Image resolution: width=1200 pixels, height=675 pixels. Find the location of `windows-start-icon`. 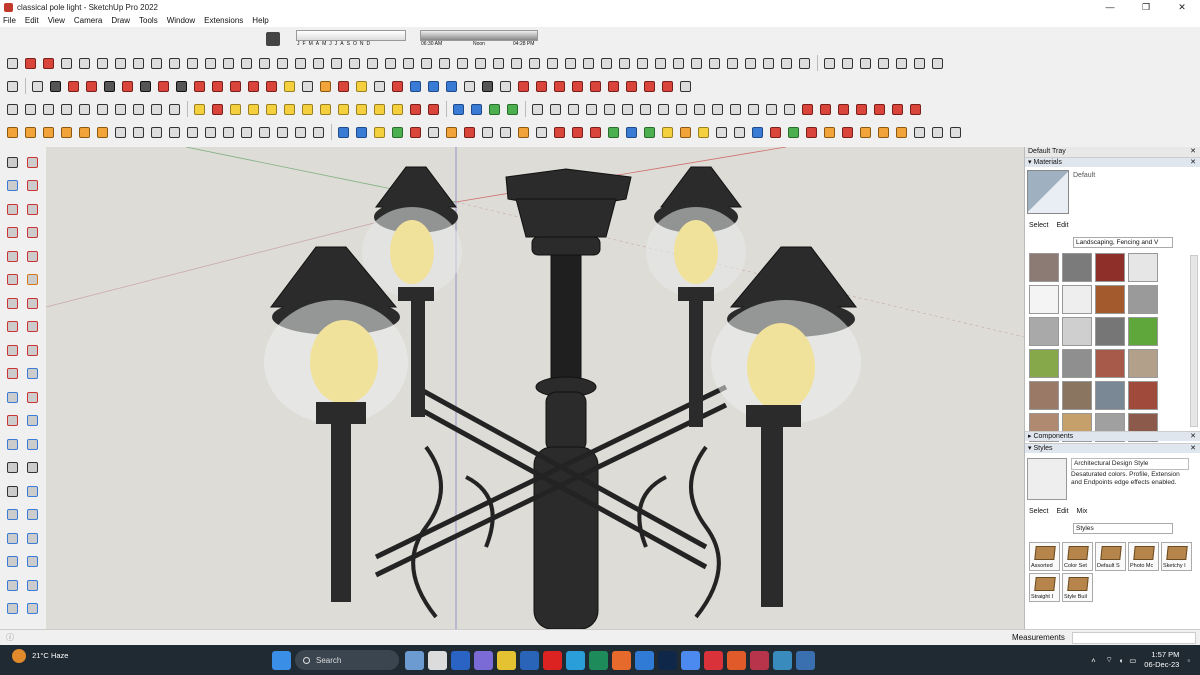

windows-start-icon is located at coordinates (281, 660).